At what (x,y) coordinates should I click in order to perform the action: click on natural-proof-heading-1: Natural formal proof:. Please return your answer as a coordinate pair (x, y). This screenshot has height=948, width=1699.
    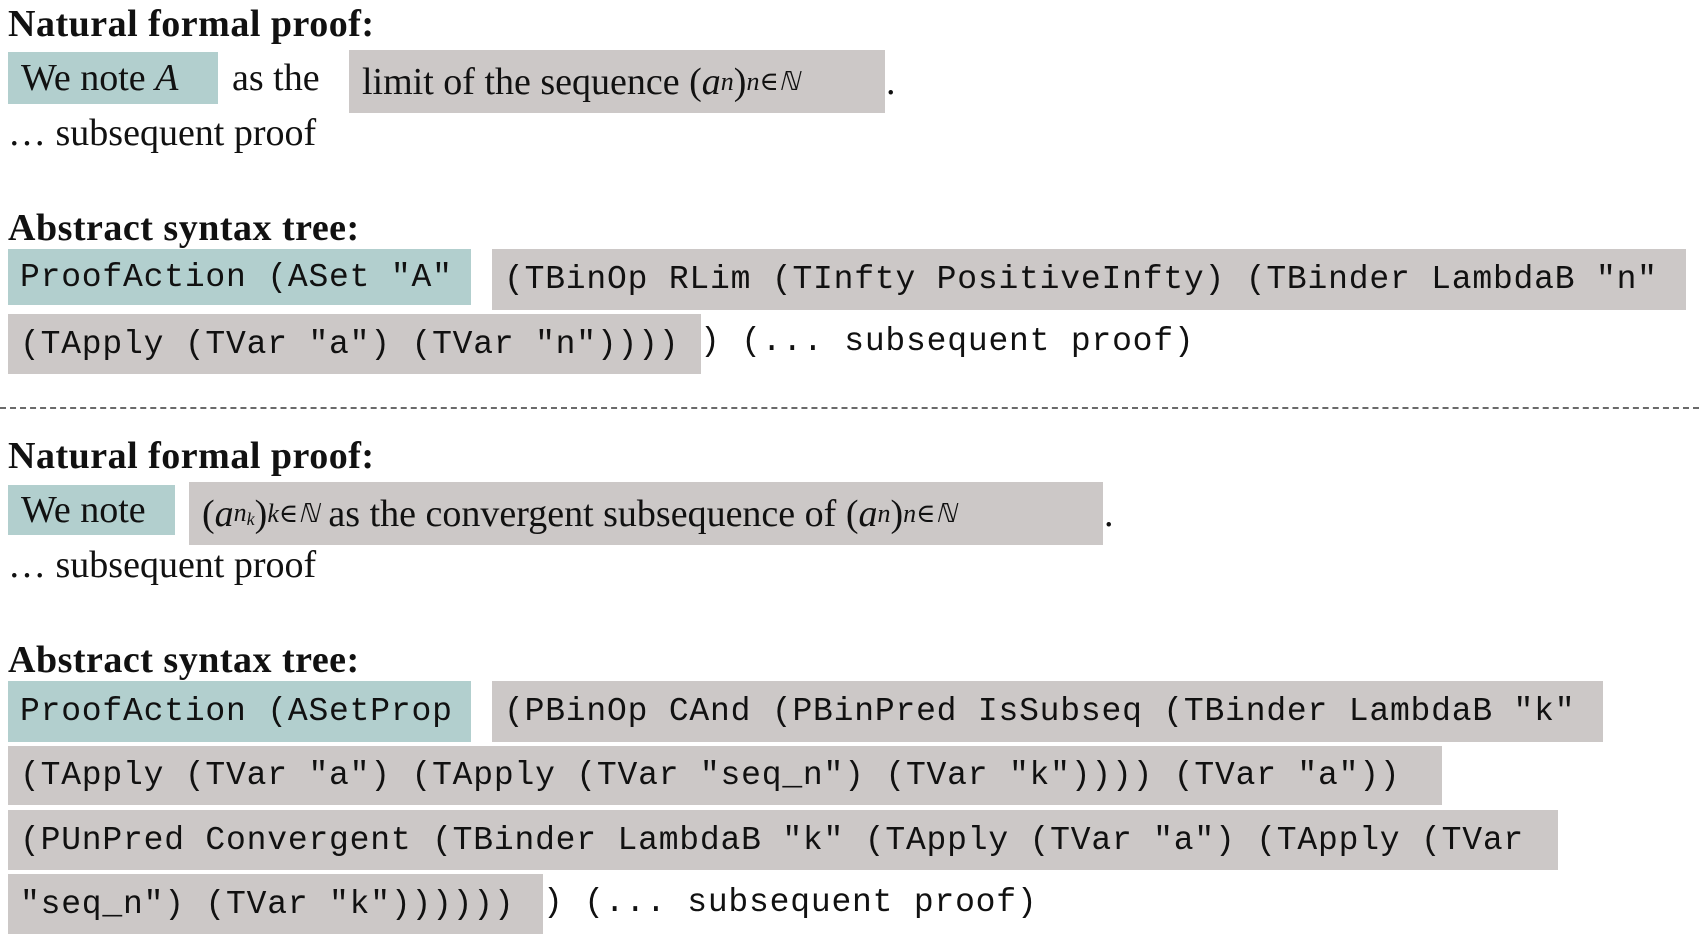
    Looking at the image, I should click on (191, 24).